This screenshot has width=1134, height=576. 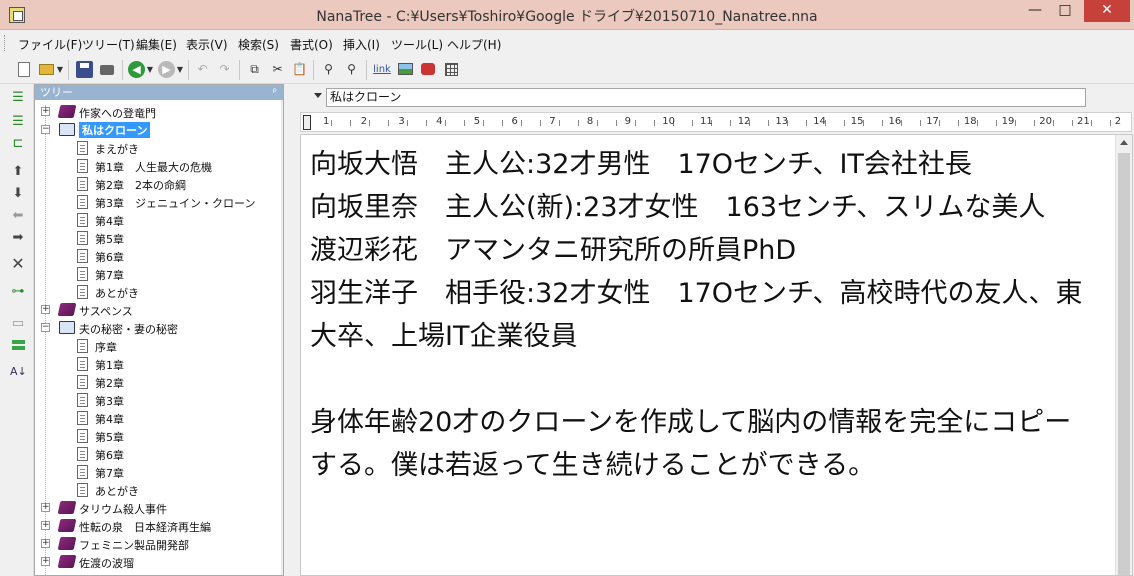 I want to click on tree-node-book: + 性転の泉 日本経済再生編, so click(x=159, y=526).